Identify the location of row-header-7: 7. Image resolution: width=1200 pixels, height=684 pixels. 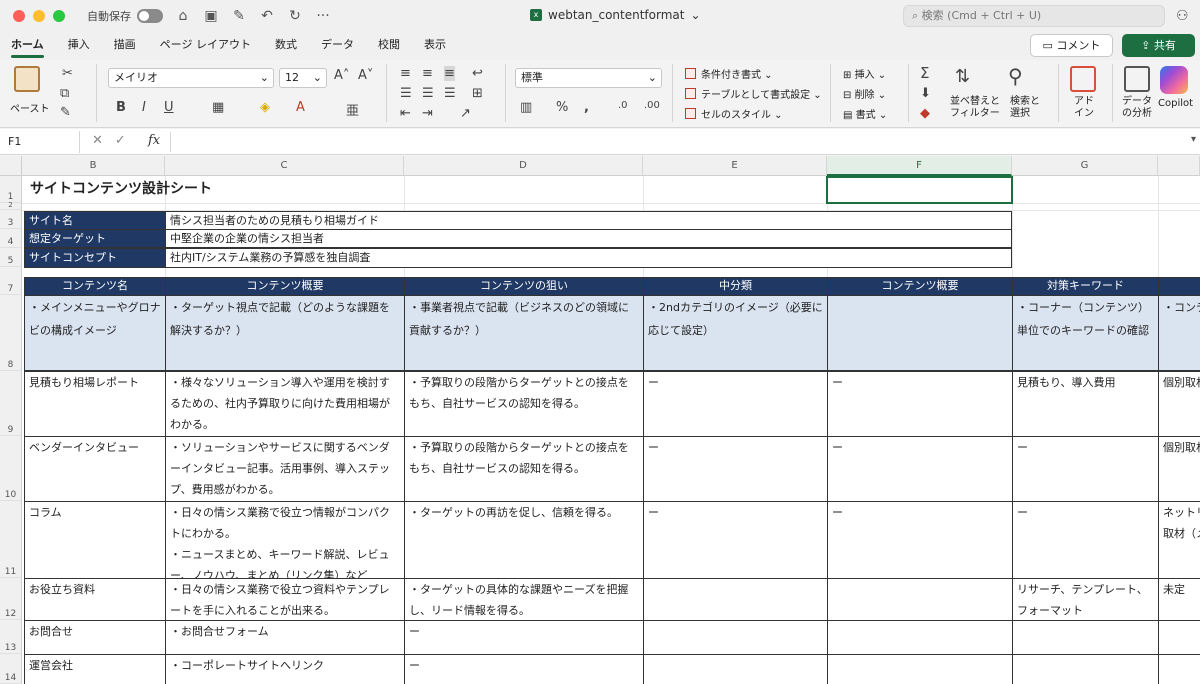
(11, 281).